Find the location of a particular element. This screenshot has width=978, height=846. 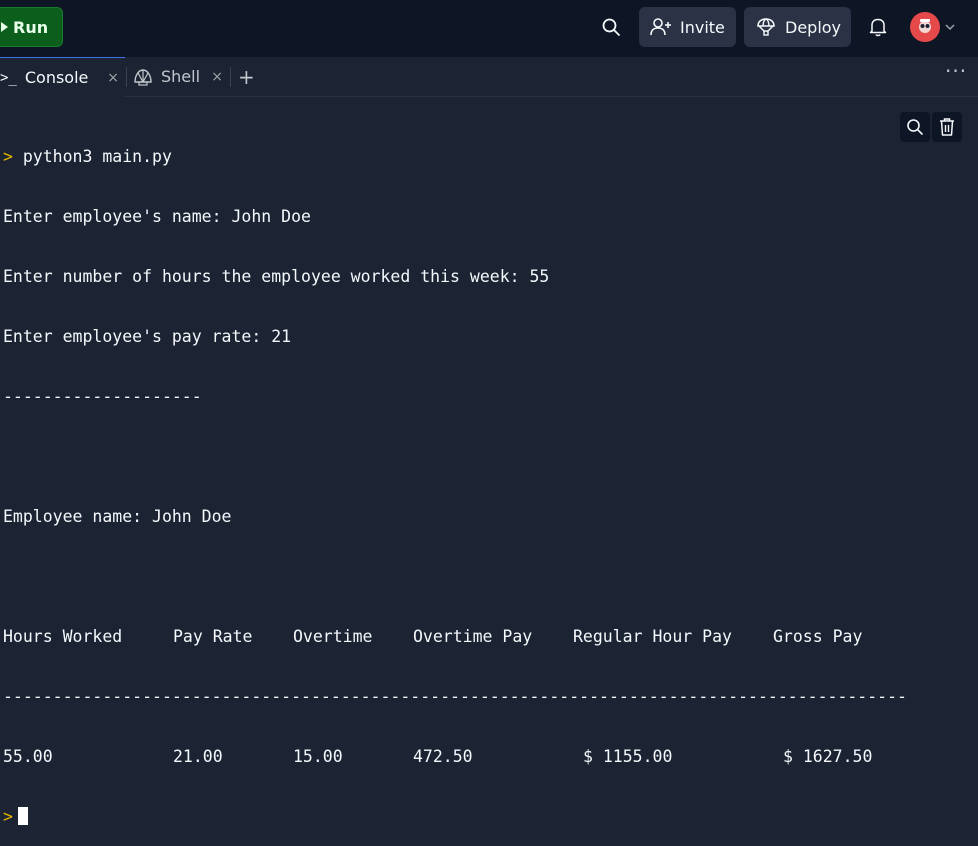

table-cell: 472.50 is located at coordinates (443, 756).